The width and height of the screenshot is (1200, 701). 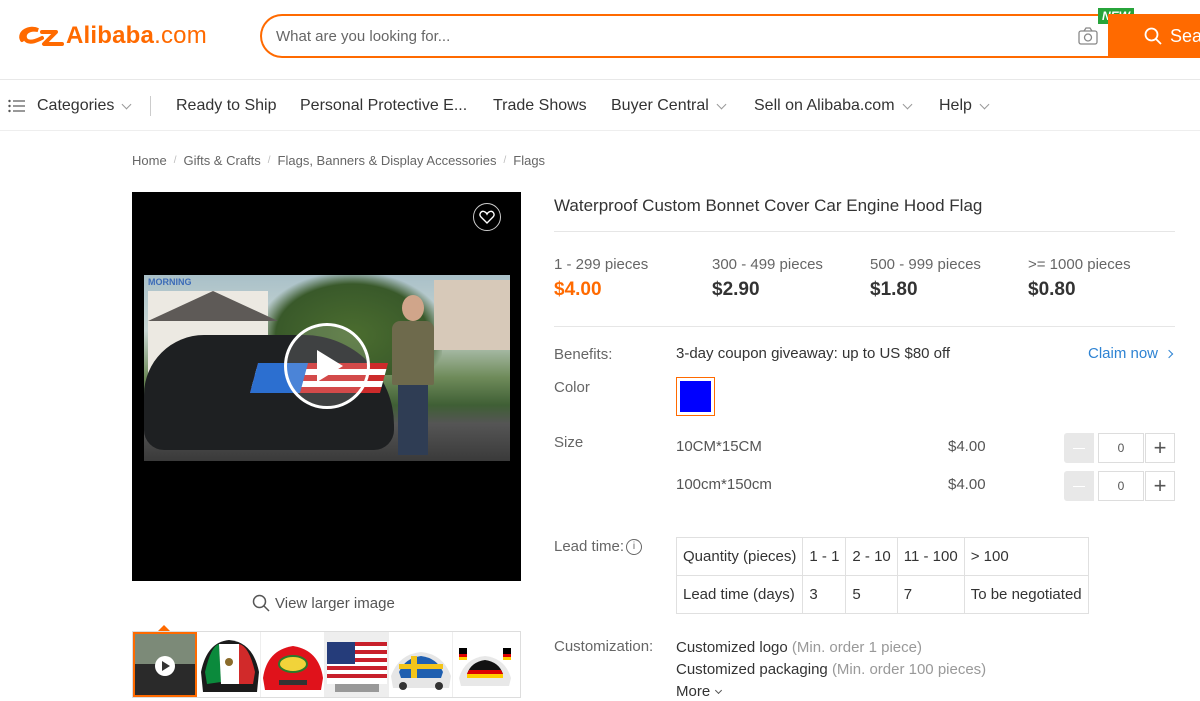 What do you see at coordinates (540, 106) in the screenshot?
I see `nav-trade-shows: Trade Shows` at bounding box center [540, 106].